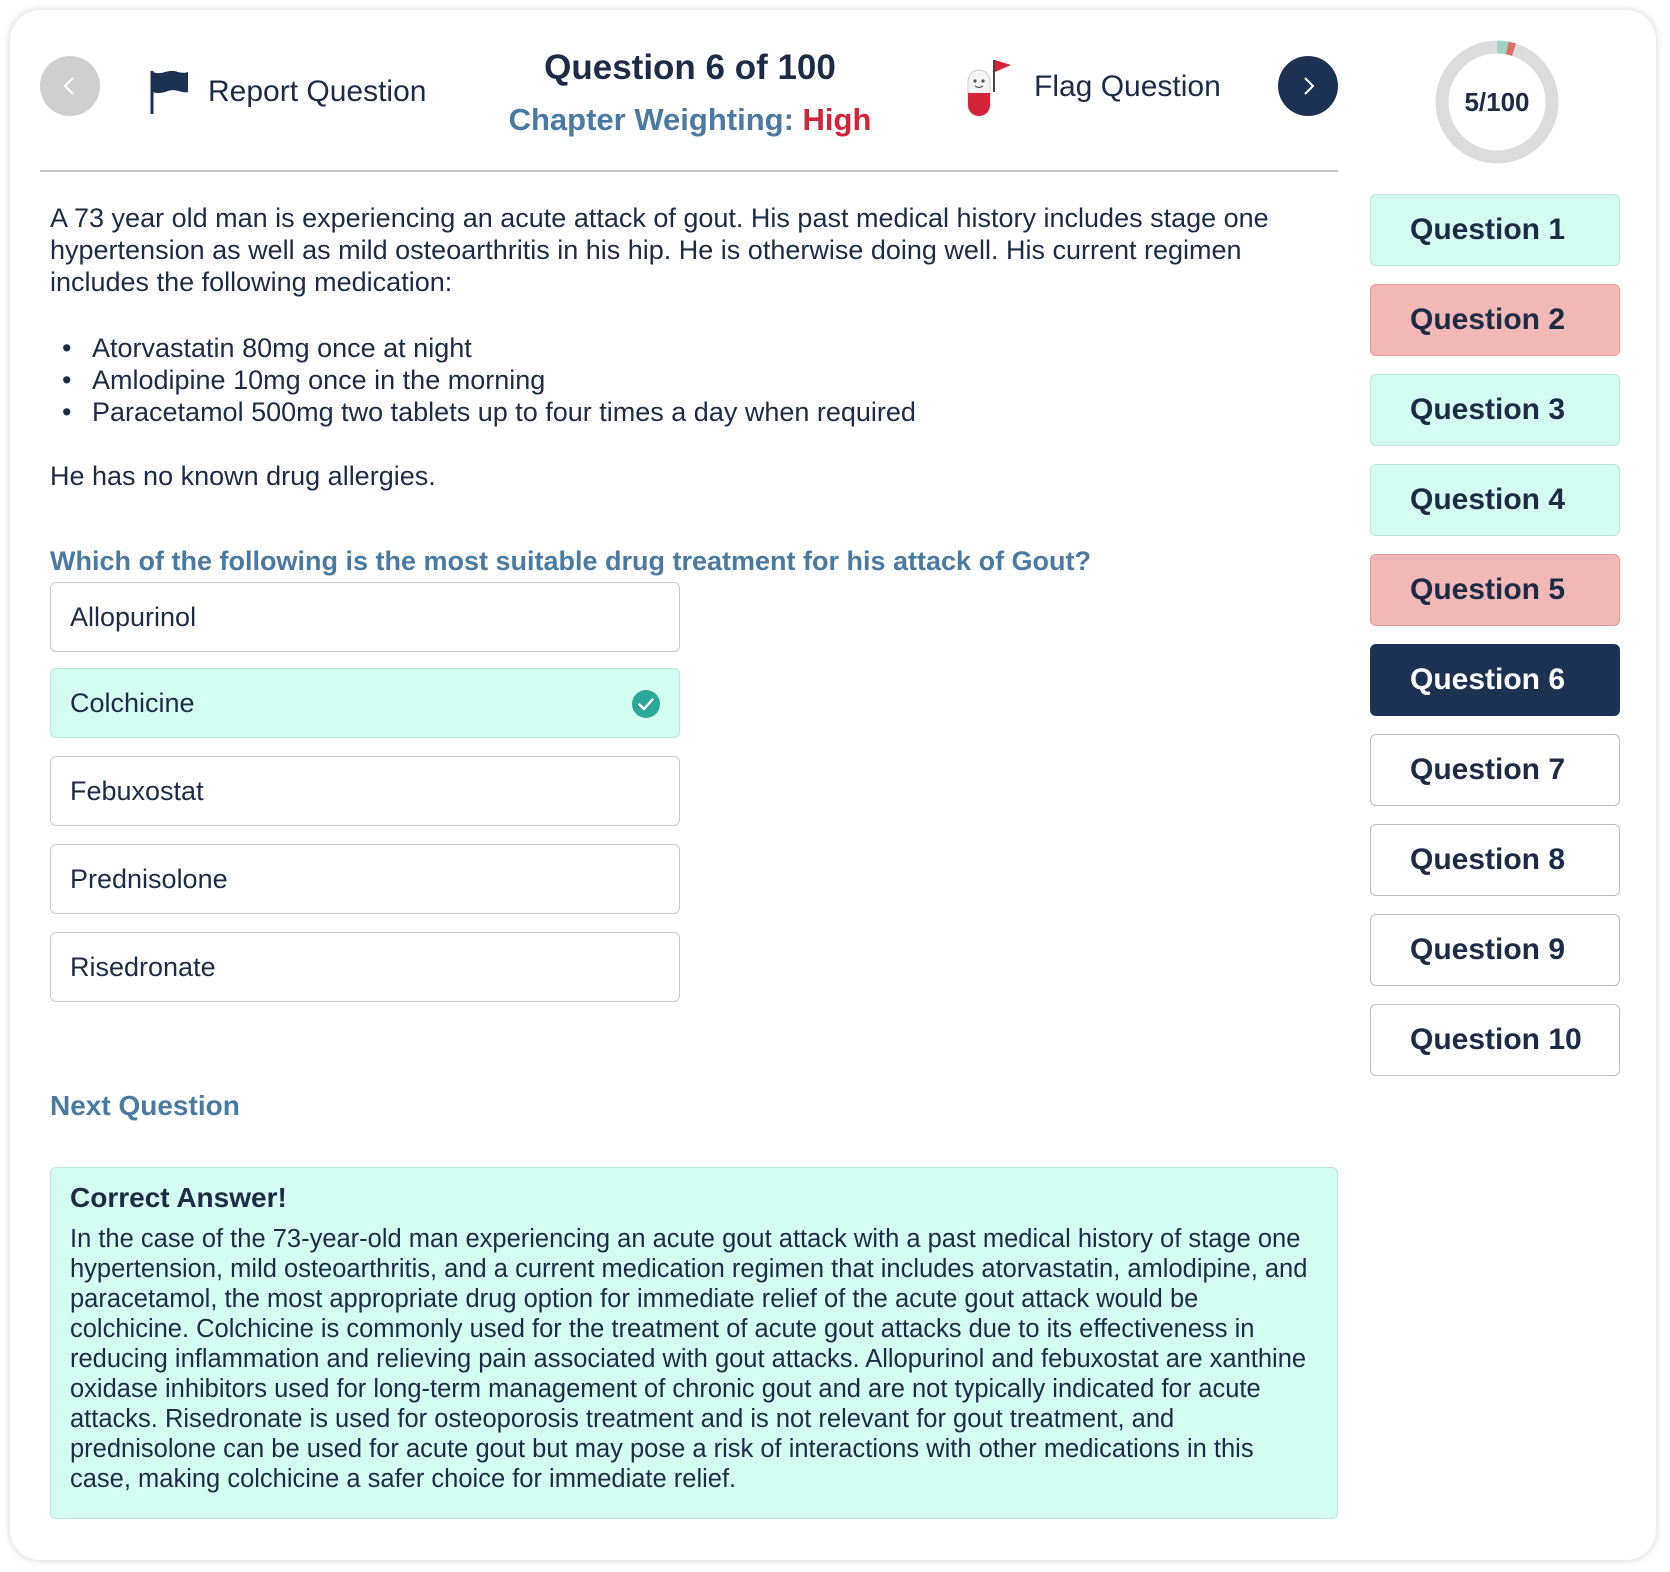  I want to click on report-question-label: Report Question, so click(317, 91).